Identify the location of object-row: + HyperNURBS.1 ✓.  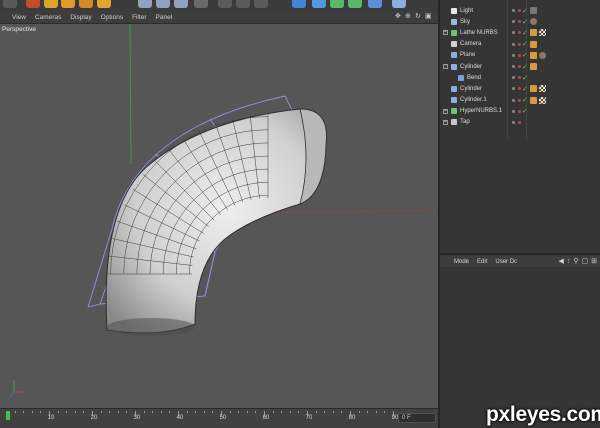
(520, 111).